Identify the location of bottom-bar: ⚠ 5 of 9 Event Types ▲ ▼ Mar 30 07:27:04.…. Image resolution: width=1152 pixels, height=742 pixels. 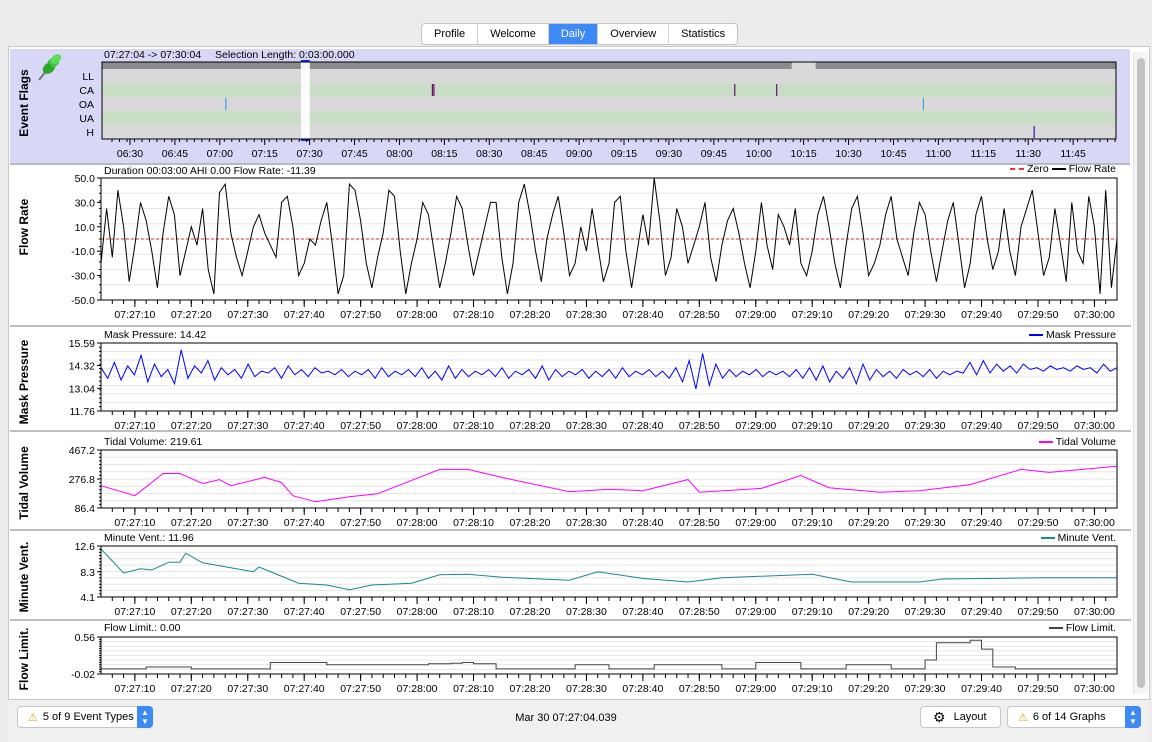
(578, 720).